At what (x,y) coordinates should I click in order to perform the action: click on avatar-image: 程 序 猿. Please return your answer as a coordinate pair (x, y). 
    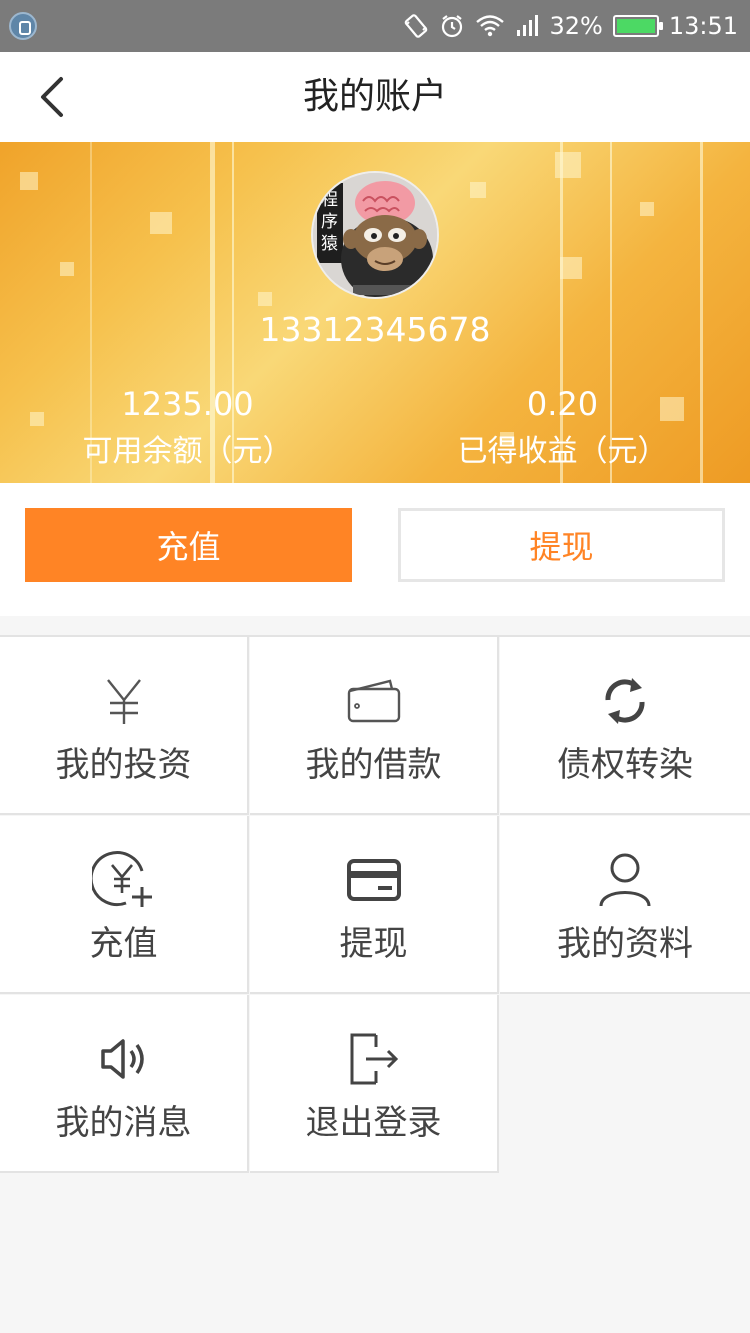
    Looking at the image, I should click on (375, 235).